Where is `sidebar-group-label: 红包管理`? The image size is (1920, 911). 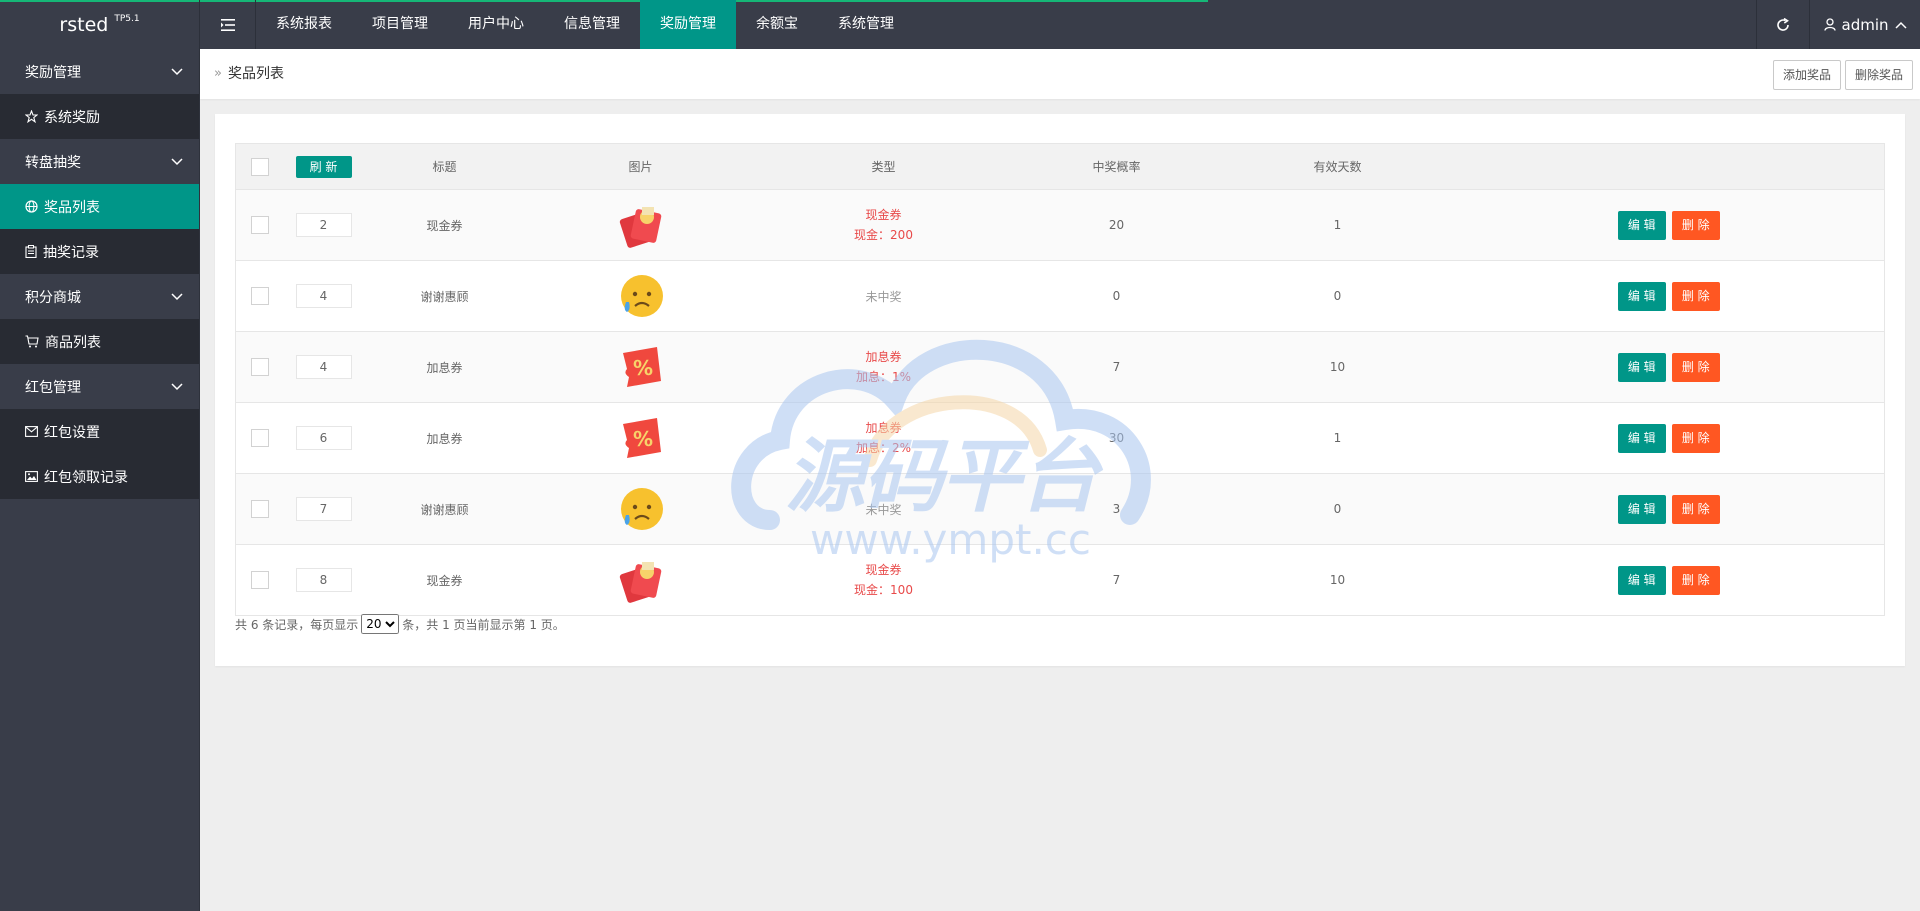
sidebar-group-label: 红包管理 is located at coordinates (53, 387).